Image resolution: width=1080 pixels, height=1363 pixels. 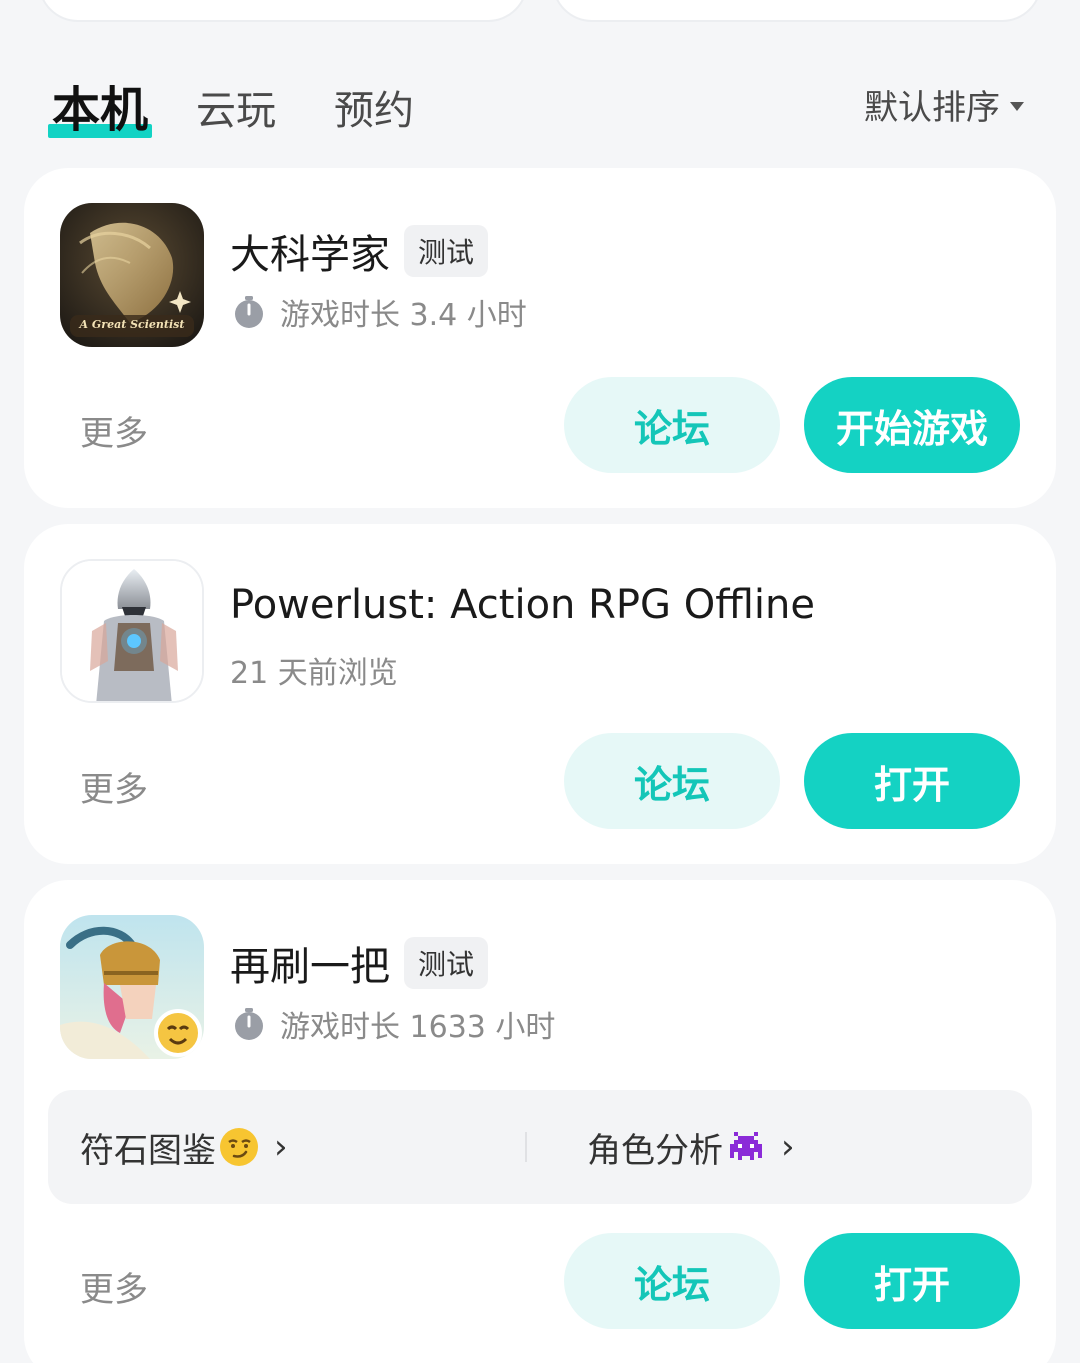 What do you see at coordinates (100, 110) in the screenshot?
I see `tab-local-label: 本机` at bounding box center [100, 110].